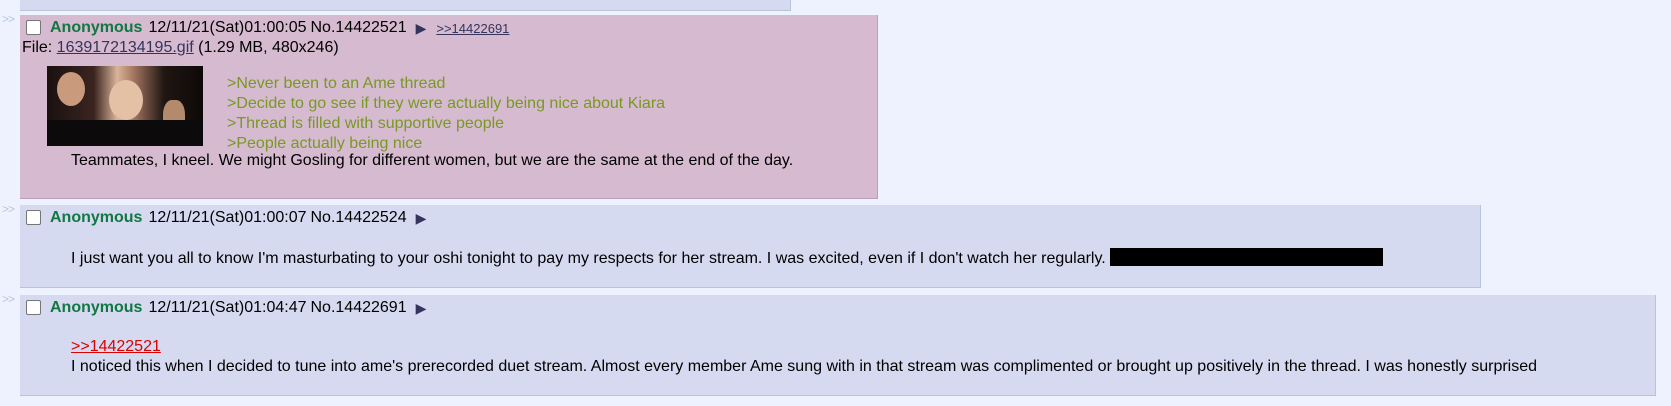  What do you see at coordinates (804, 347) in the screenshot?
I see `quote-link: >>14422521` at bounding box center [804, 347].